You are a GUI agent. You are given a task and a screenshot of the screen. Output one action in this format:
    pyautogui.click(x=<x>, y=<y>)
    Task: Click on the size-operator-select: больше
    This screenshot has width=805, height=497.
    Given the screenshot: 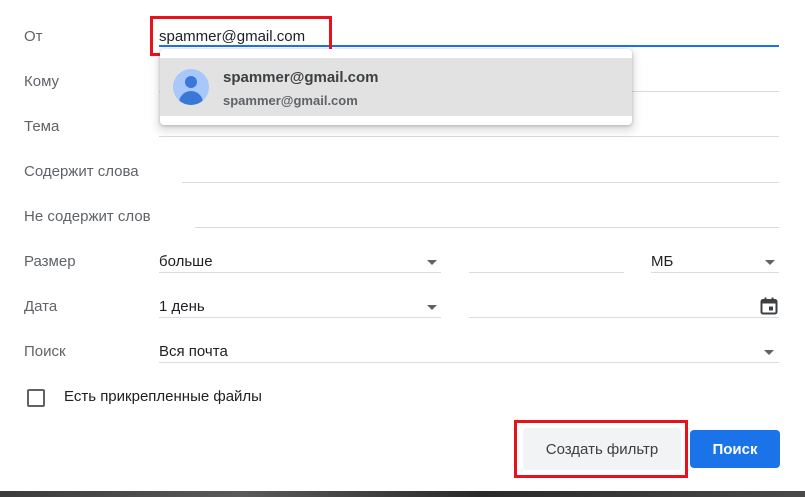 What is the action you would take?
    pyautogui.click(x=186, y=262)
    